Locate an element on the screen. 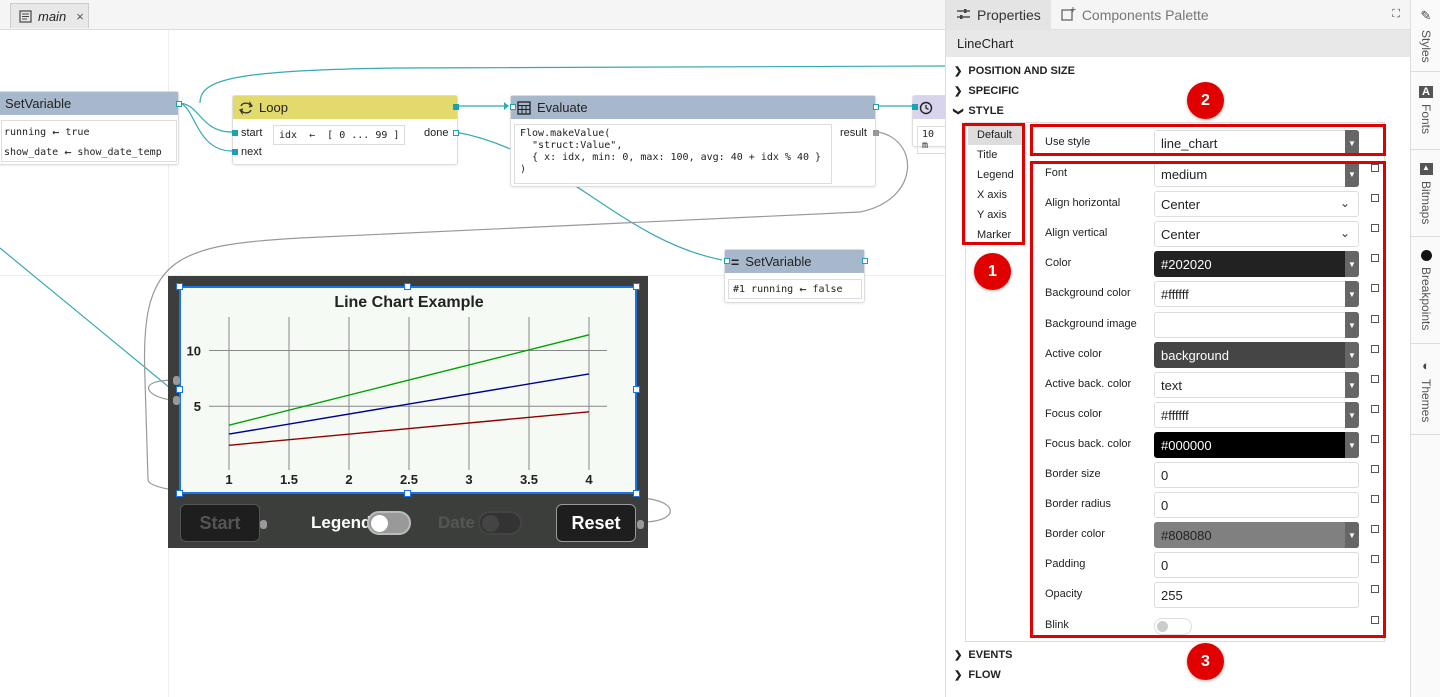 The image size is (1440, 697). blink-switch is located at coordinates (1173, 626).